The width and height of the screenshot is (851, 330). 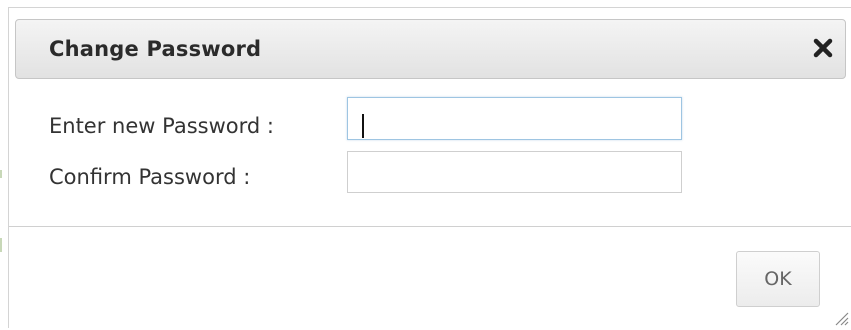 What do you see at coordinates (155, 49) in the screenshot?
I see `dialog-title: Change Password` at bounding box center [155, 49].